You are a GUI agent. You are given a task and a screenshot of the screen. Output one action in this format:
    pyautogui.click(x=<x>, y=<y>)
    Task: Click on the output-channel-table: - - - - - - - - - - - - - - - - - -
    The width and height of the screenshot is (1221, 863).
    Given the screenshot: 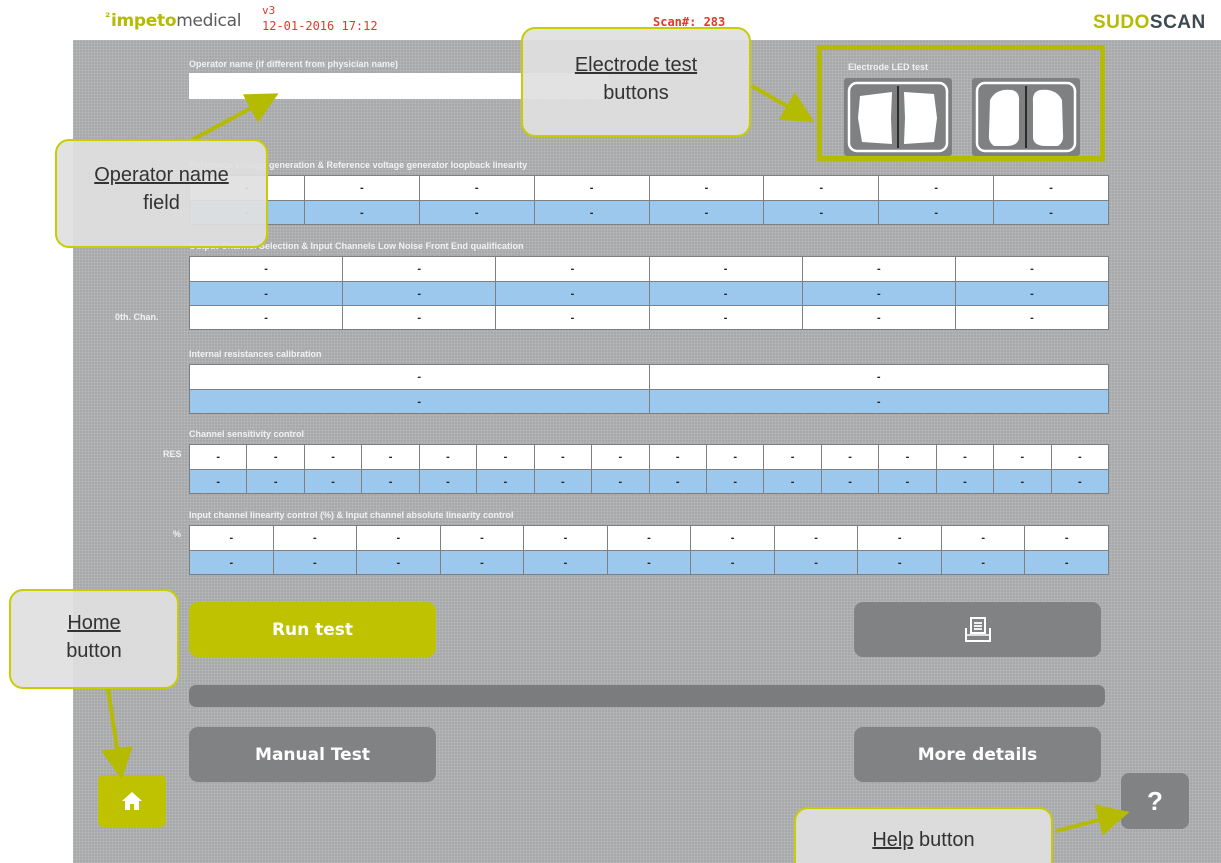 What is the action you would take?
    pyautogui.click(x=649, y=293)
    